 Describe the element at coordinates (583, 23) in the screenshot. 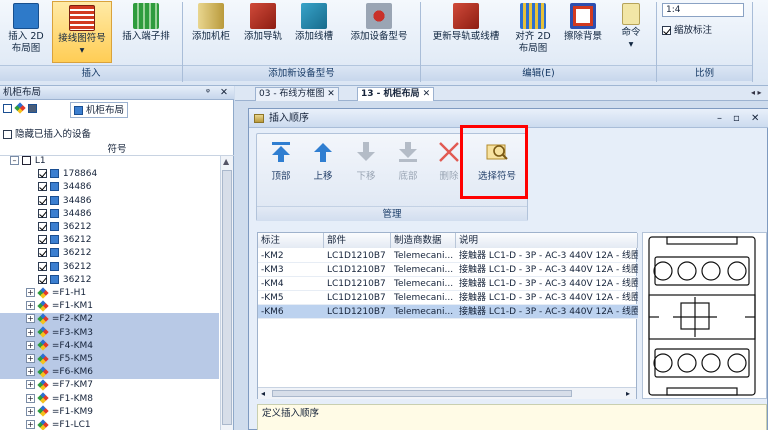

I see `erase-background-button: 擦除背景` at that location.